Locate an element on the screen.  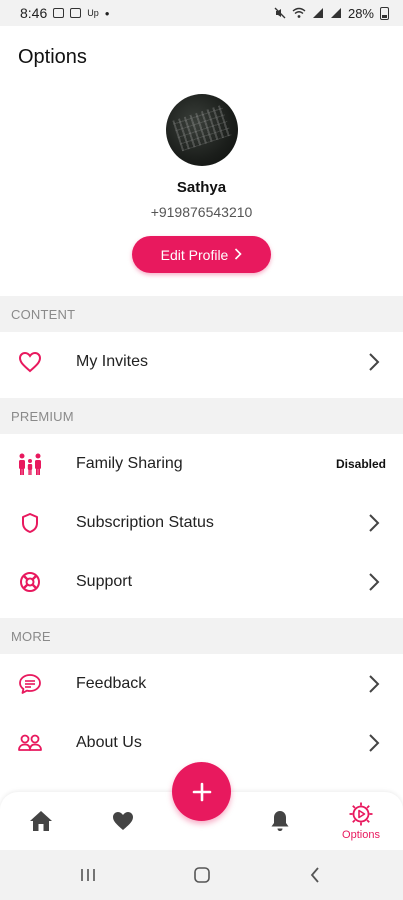
nav-home is located at coordinates (41, 821).